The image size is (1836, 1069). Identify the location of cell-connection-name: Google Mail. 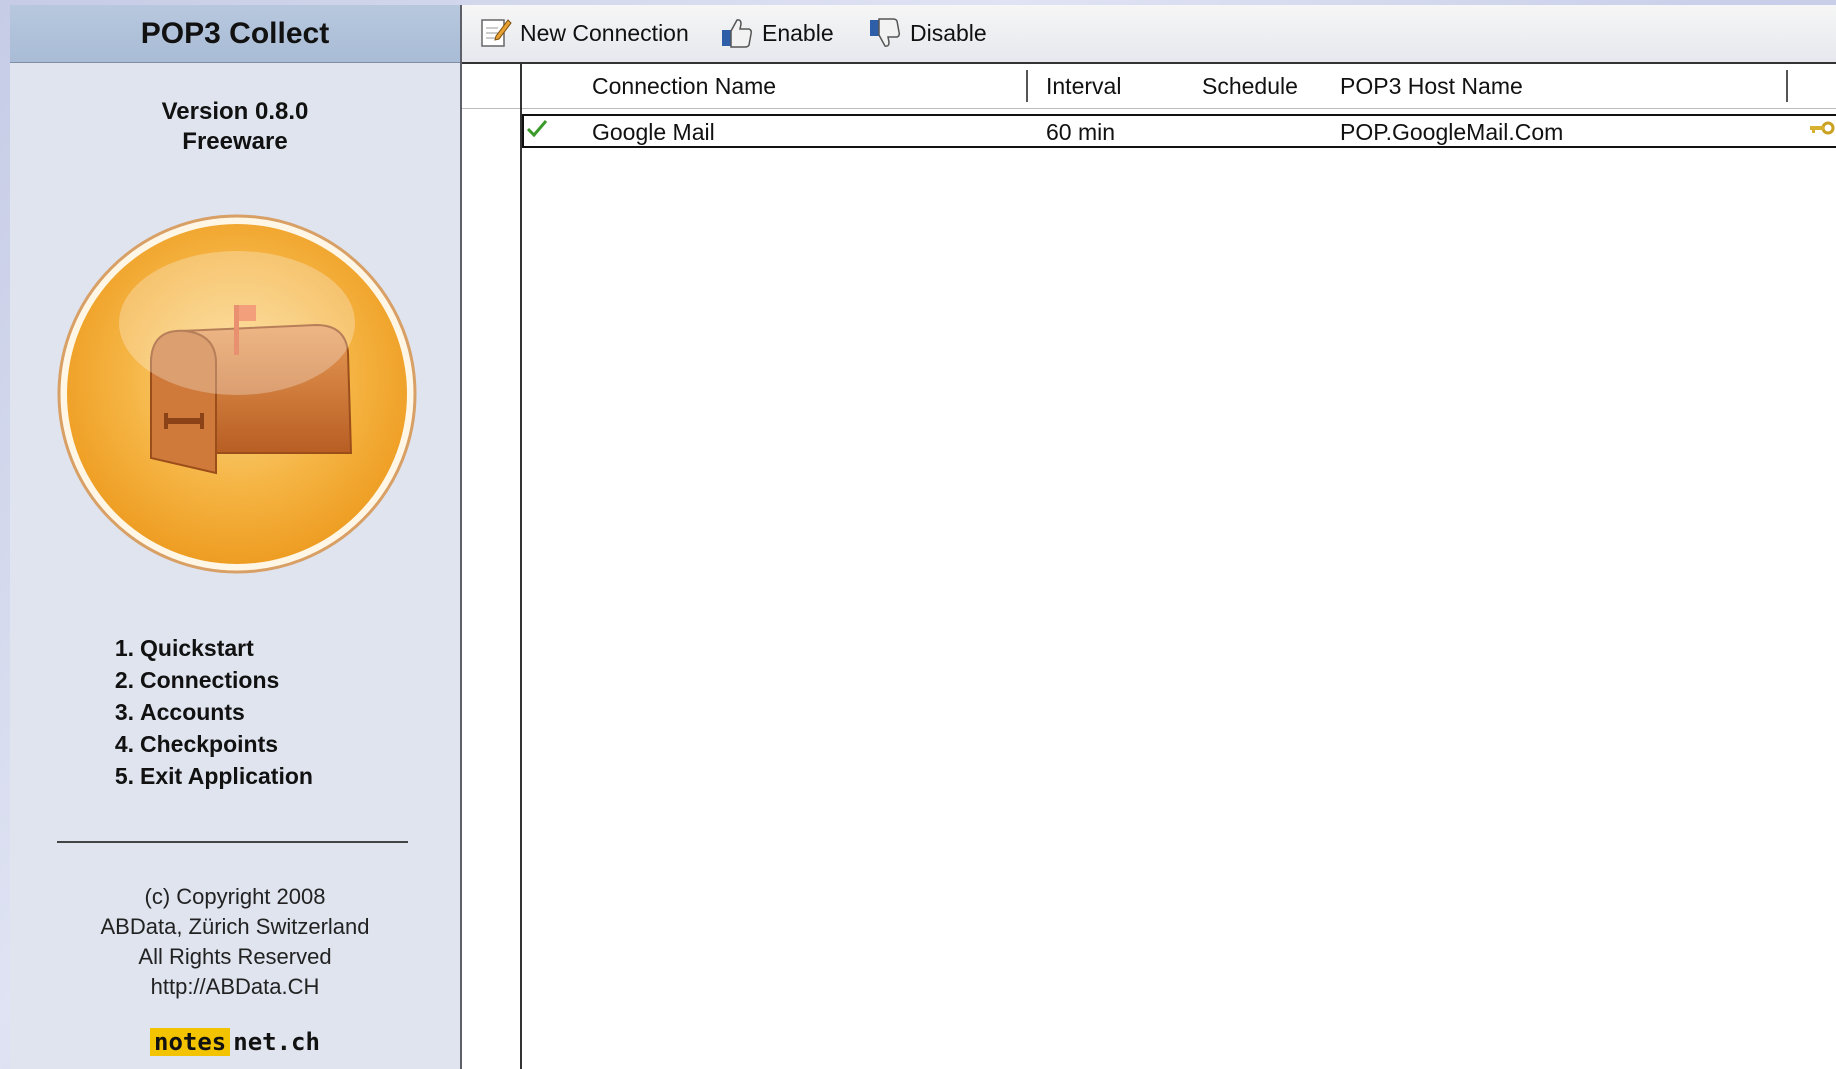
(653, 132).